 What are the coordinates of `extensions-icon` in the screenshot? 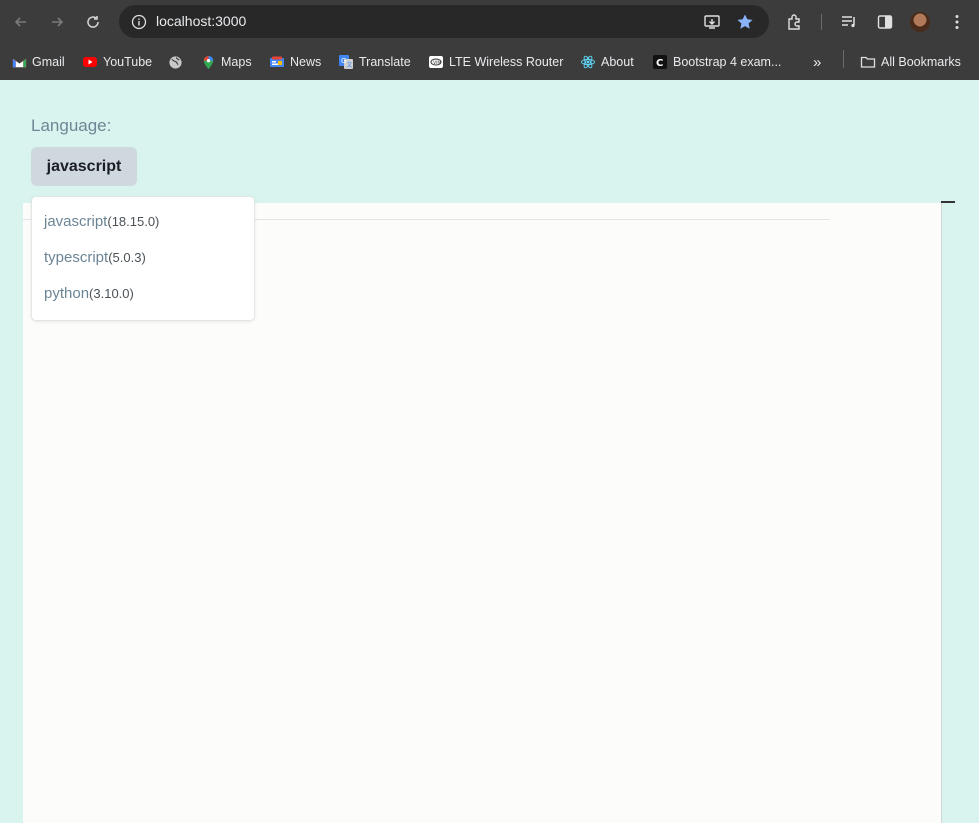 It's located at (795, 22).